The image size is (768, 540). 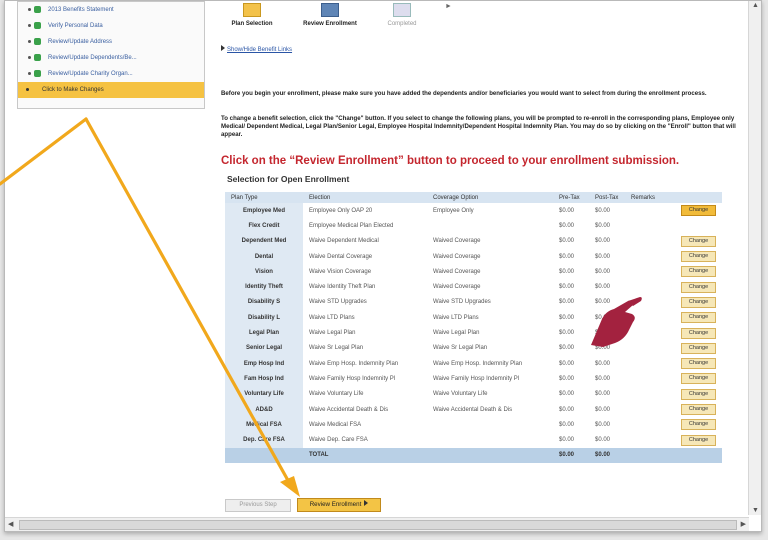 I want to click on election-cell: Waive Medical FSA, so click(x=335, y=424).